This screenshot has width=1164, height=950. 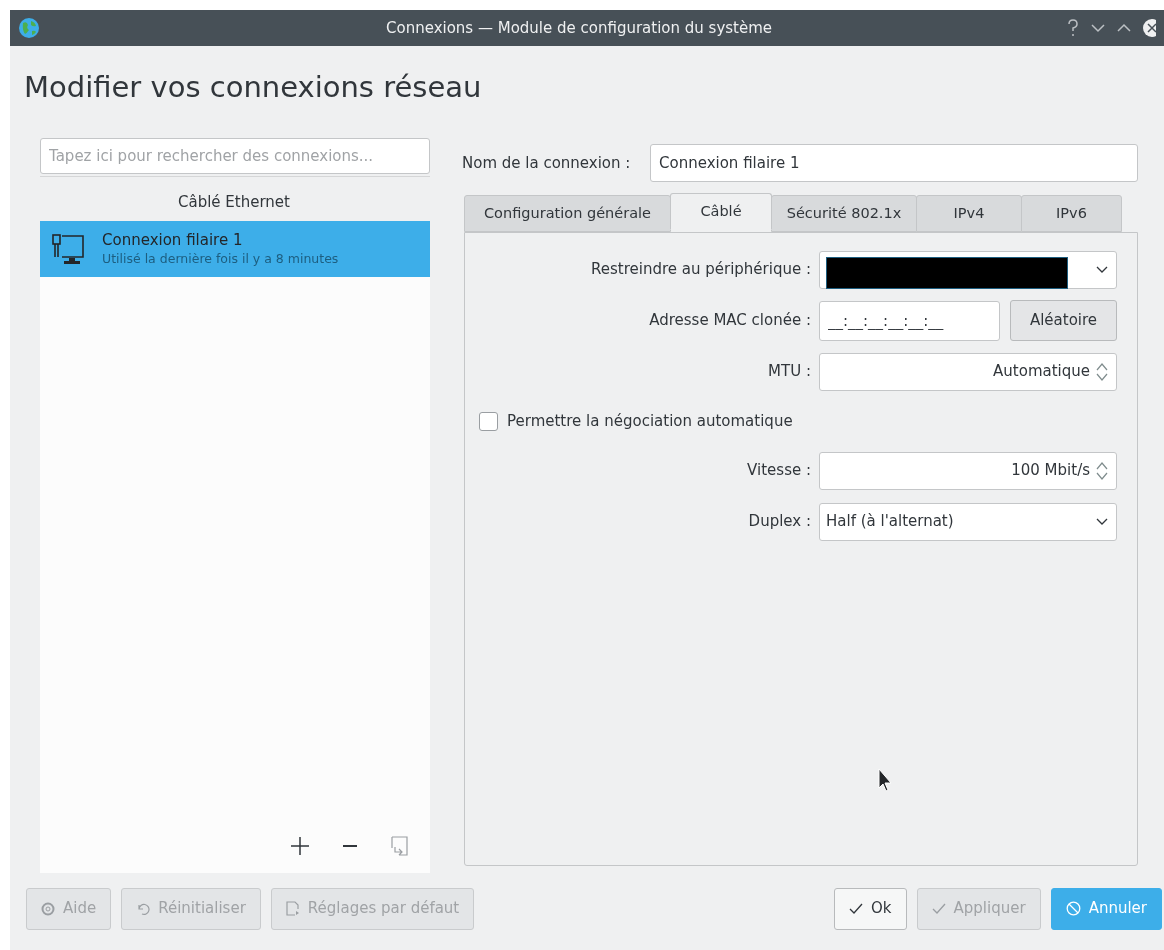 I want to click on help-icon, so click(x=1073, y=28).